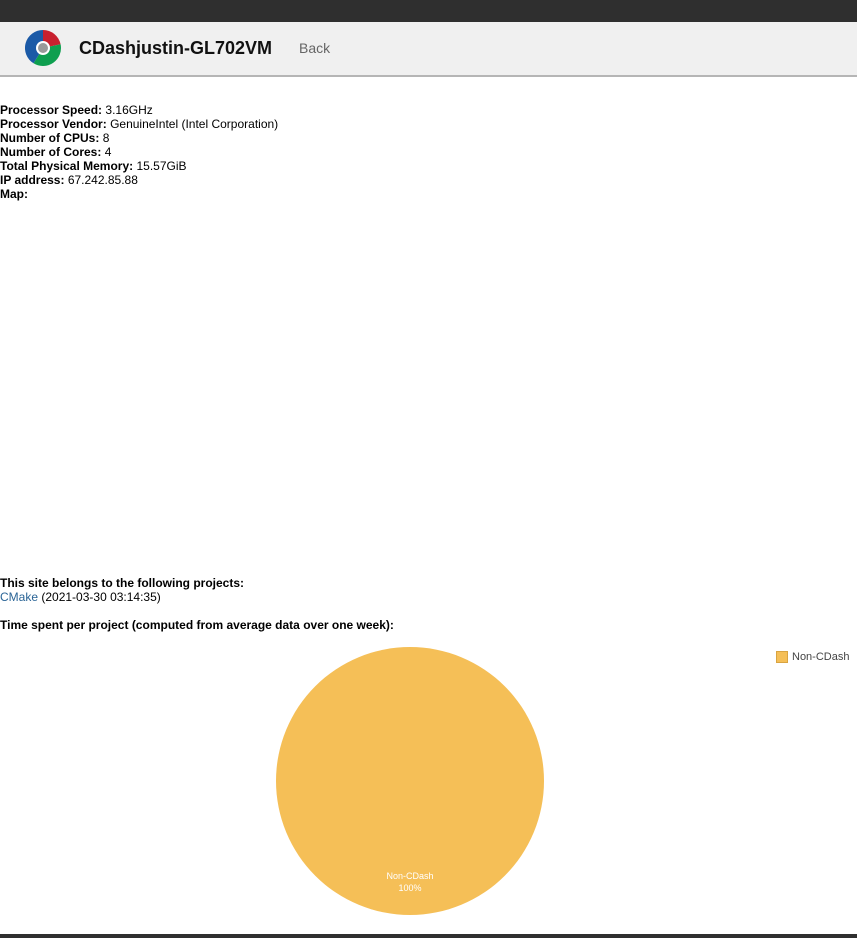  I want to click on bottom-bar, so click(428, 936).